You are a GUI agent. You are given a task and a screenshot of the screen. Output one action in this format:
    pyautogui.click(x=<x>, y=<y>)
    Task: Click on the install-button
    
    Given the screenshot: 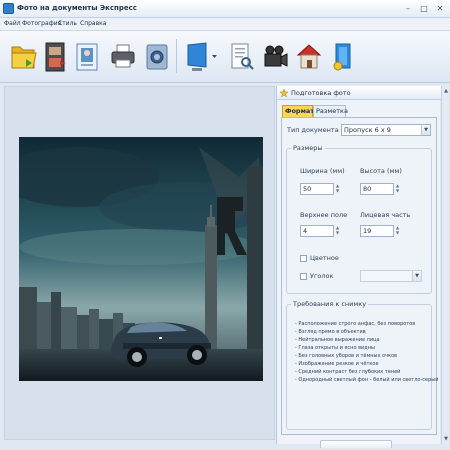 What is the action you would take?
    pyautogui.click(x=343, y=56)
    